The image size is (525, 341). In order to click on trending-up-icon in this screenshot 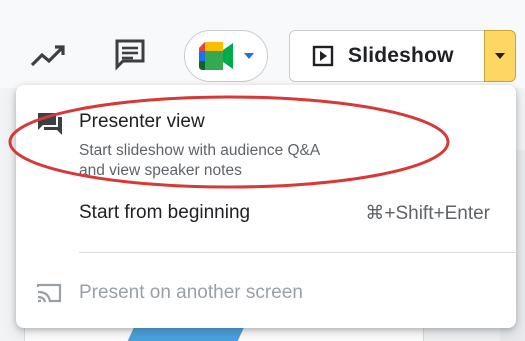, I will do `click(47, 56)`.